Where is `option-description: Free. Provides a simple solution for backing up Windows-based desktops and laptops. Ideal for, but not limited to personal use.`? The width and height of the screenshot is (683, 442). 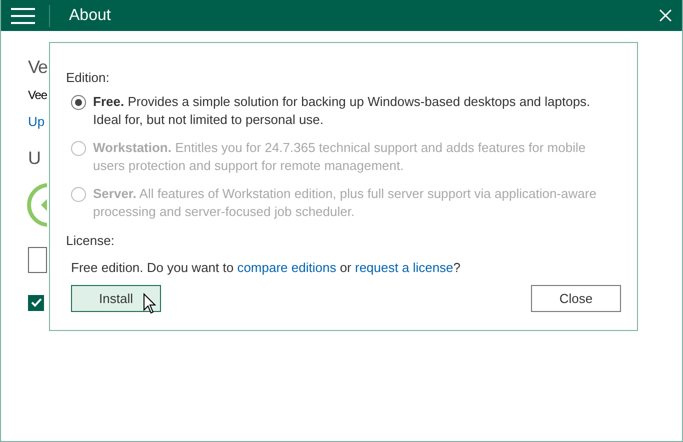 option-description: Free. Provides a simple solution for backing up Windows-based desktops and laptops. Ideal for, but not limited to personal use. is located at coordinates (342, 110).